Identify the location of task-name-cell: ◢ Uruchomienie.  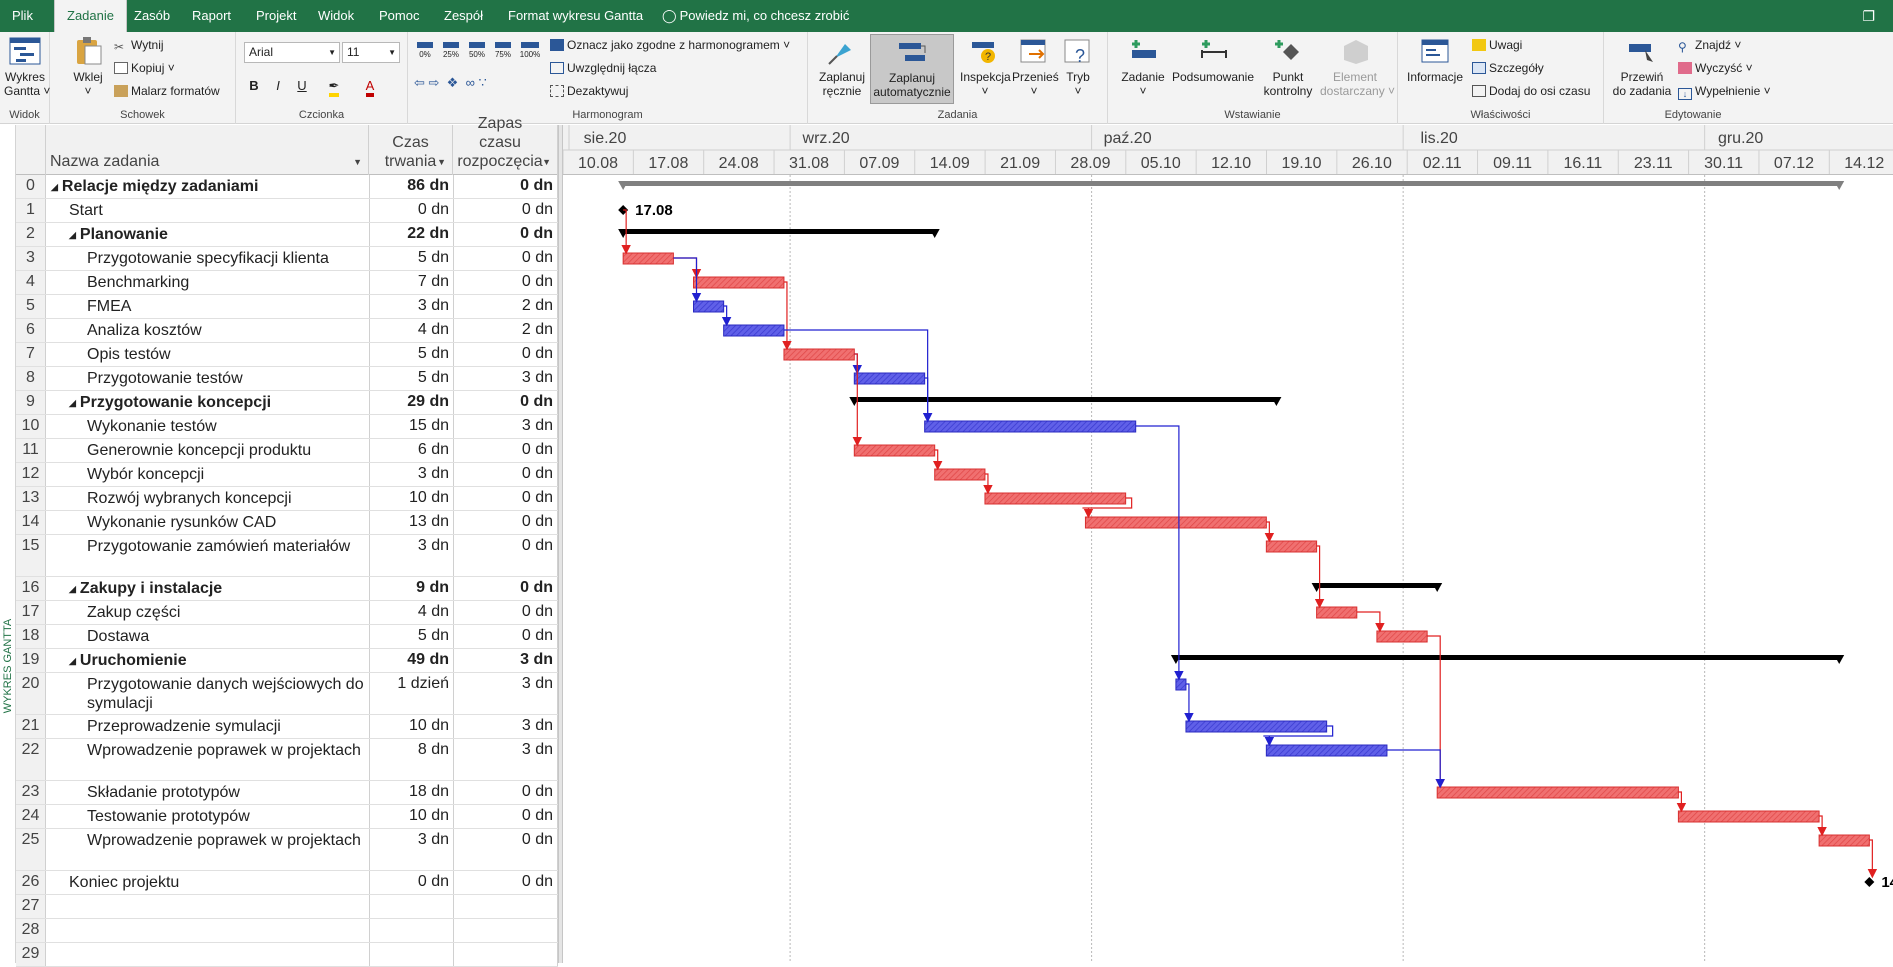
(208, 660).